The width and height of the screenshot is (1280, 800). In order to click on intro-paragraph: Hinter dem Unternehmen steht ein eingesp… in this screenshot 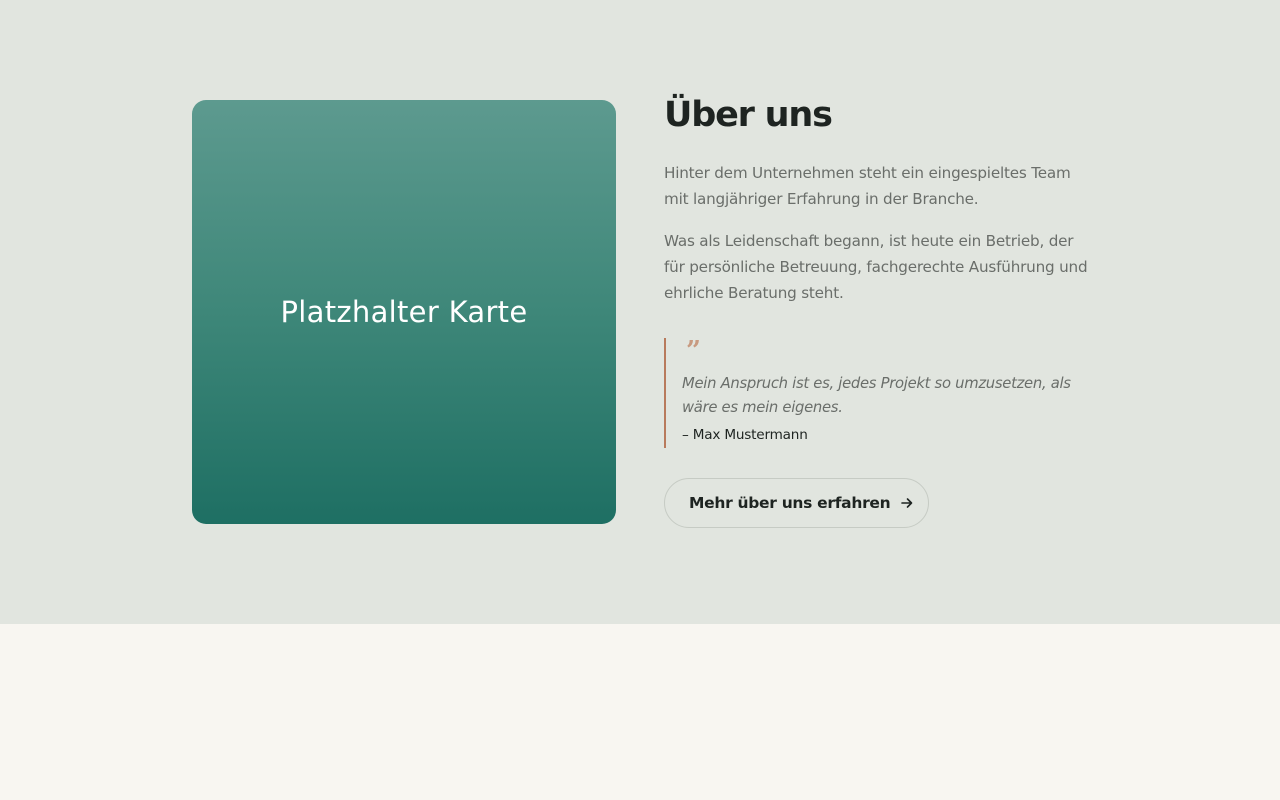, I will do `click(867, 186)`.